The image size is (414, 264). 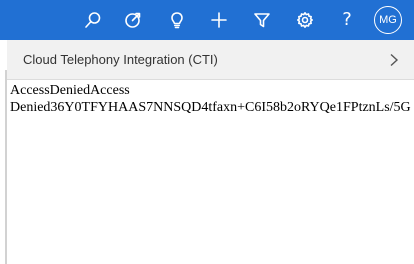 I want to click on error-text-line-1: AccessDeniedAccess, so click(x=70, y=90).